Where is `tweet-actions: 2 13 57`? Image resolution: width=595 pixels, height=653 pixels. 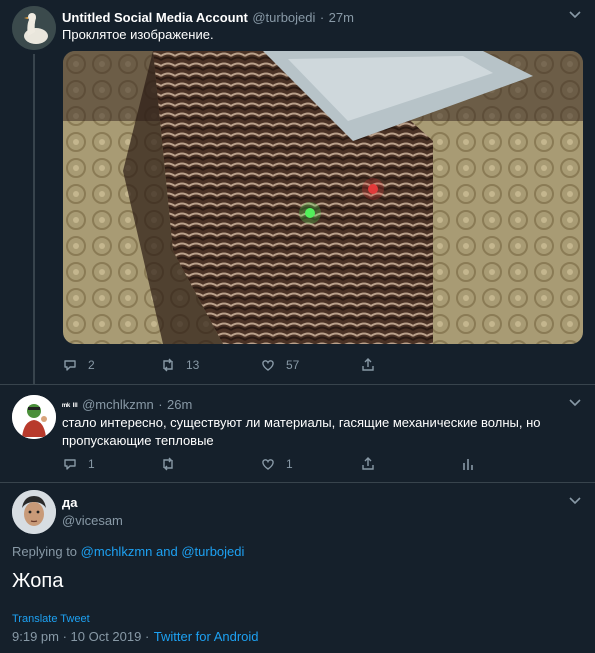
tweet-actions: 2 13 57 is located at coordinates (322, 367).